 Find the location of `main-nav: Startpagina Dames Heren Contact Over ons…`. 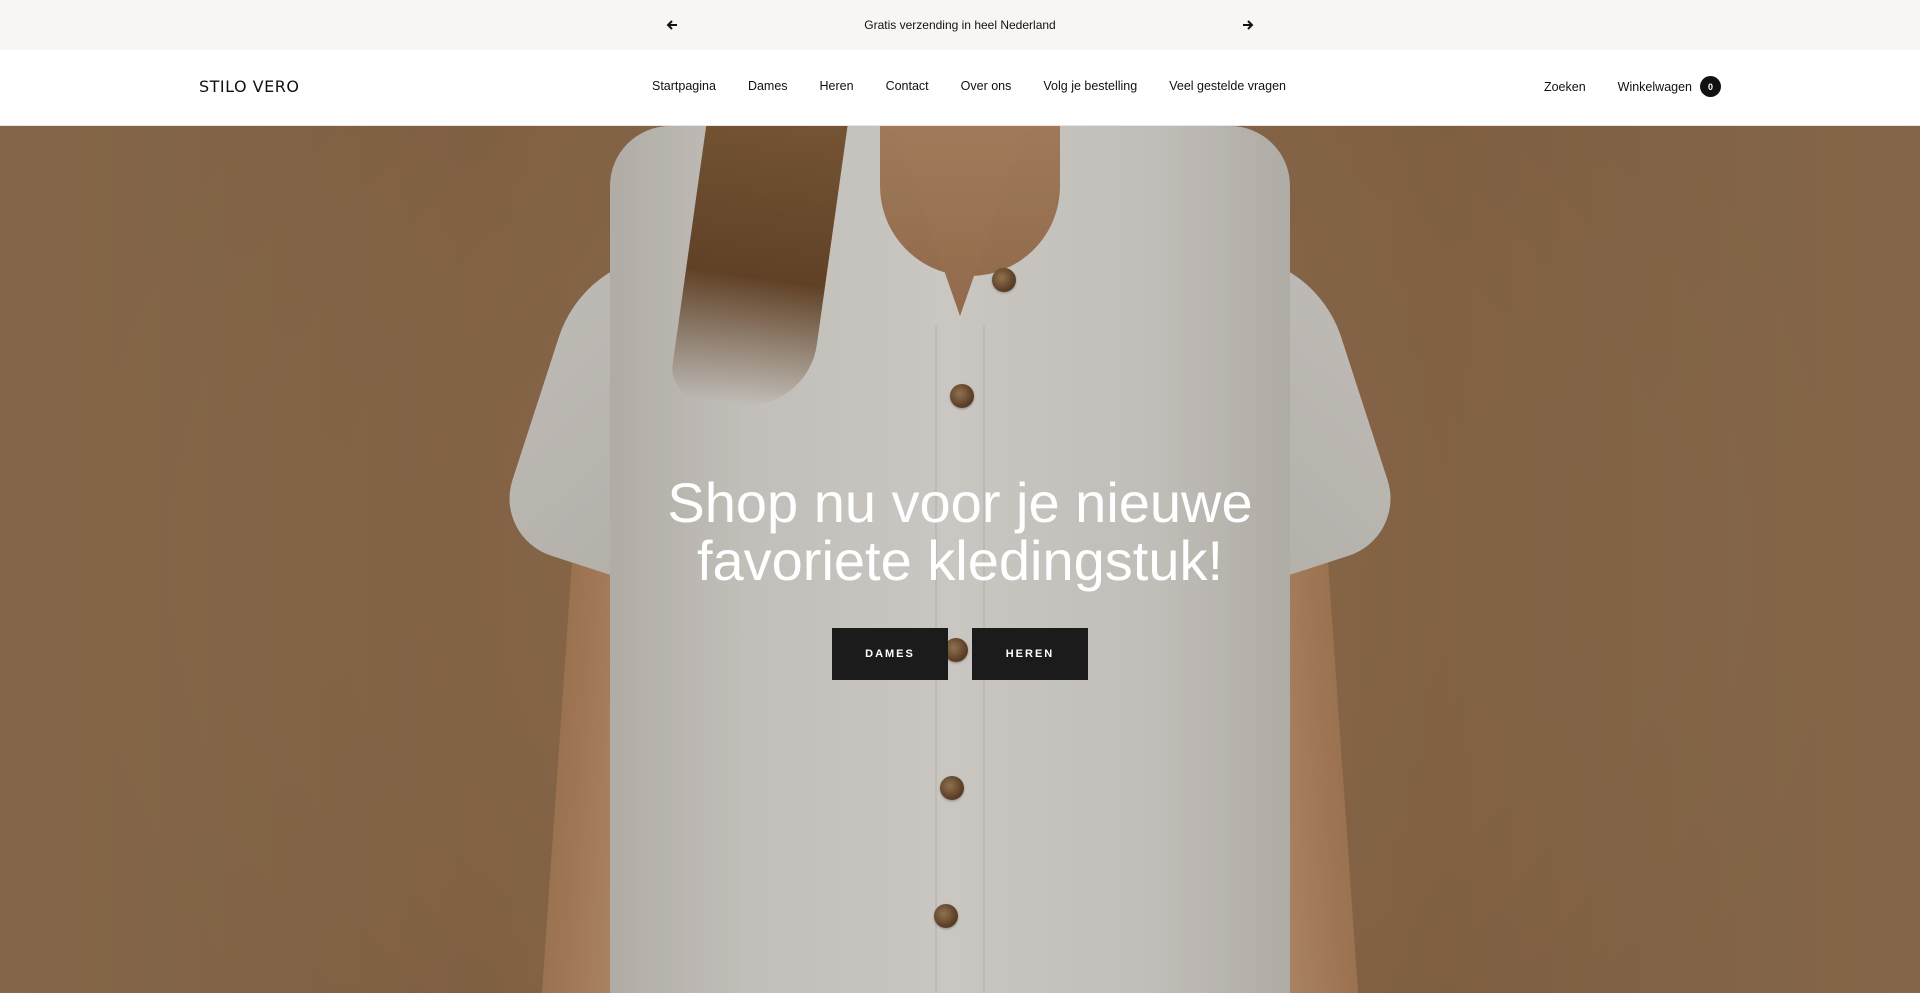

main-nav: Startpagina Dames Heren Contact Over ons… is located at coordinates (969, 86).